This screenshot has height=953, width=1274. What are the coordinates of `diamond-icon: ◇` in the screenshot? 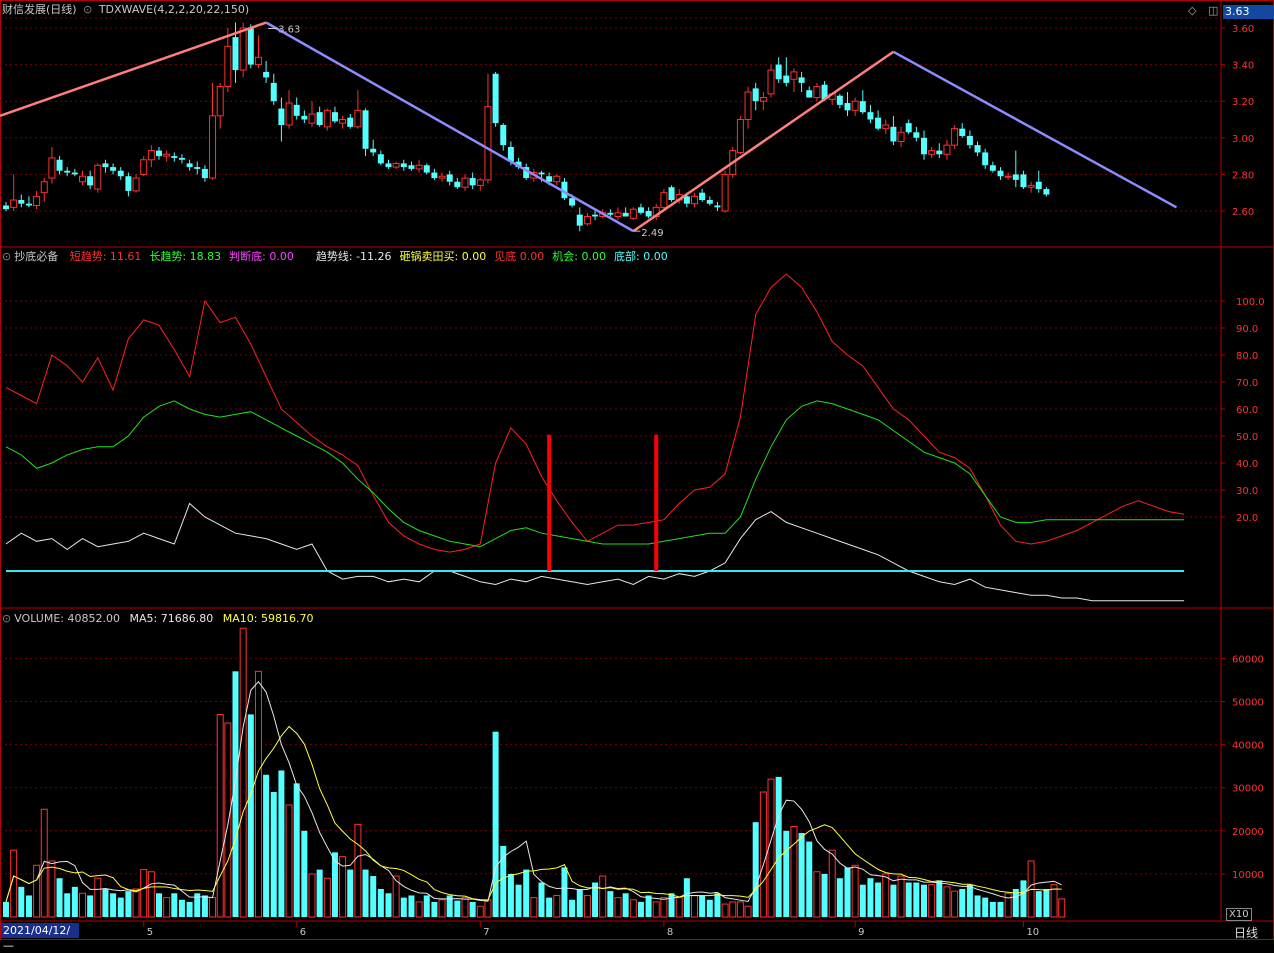 It's located at (1192, 10).